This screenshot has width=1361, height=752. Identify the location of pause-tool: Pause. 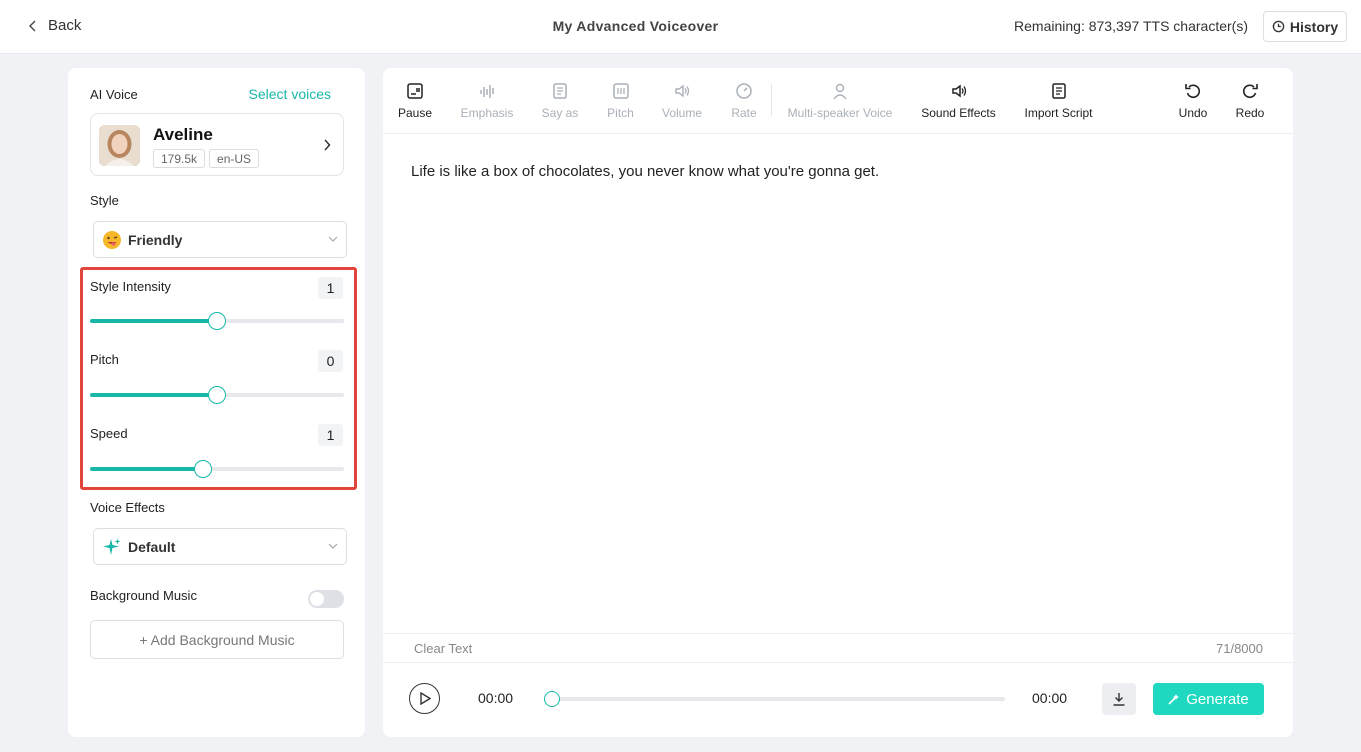
(415, 102).